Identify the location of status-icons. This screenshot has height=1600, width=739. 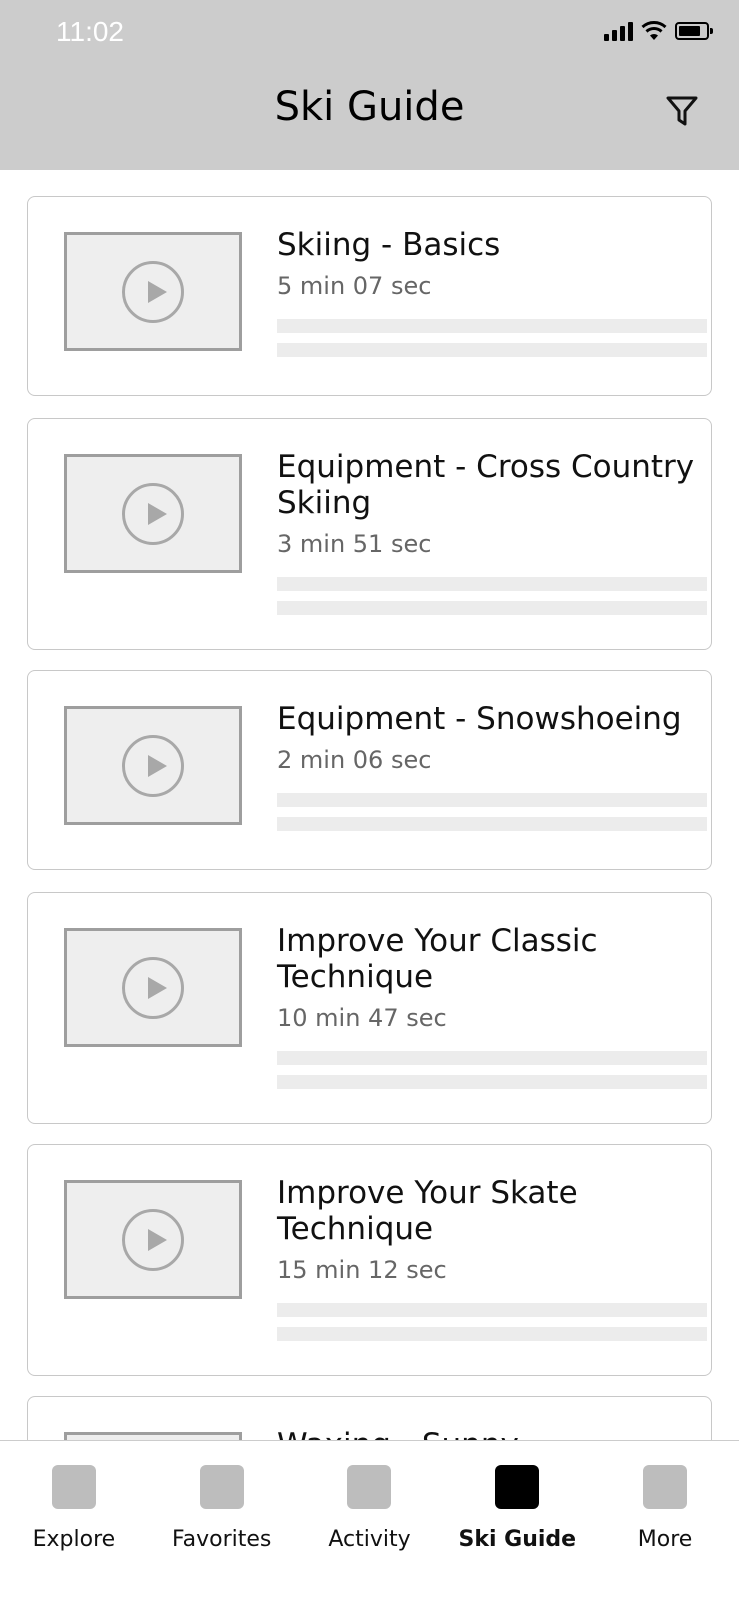
(658, 31).